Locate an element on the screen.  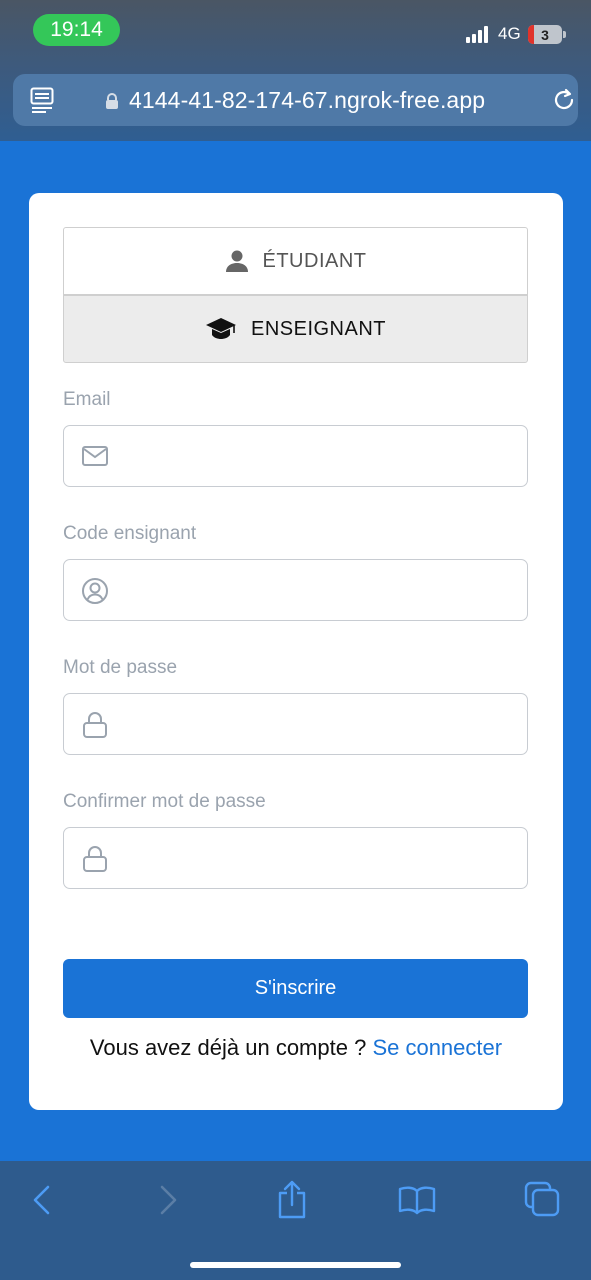
reader-menu-icon is located at coordinates (42, 100).